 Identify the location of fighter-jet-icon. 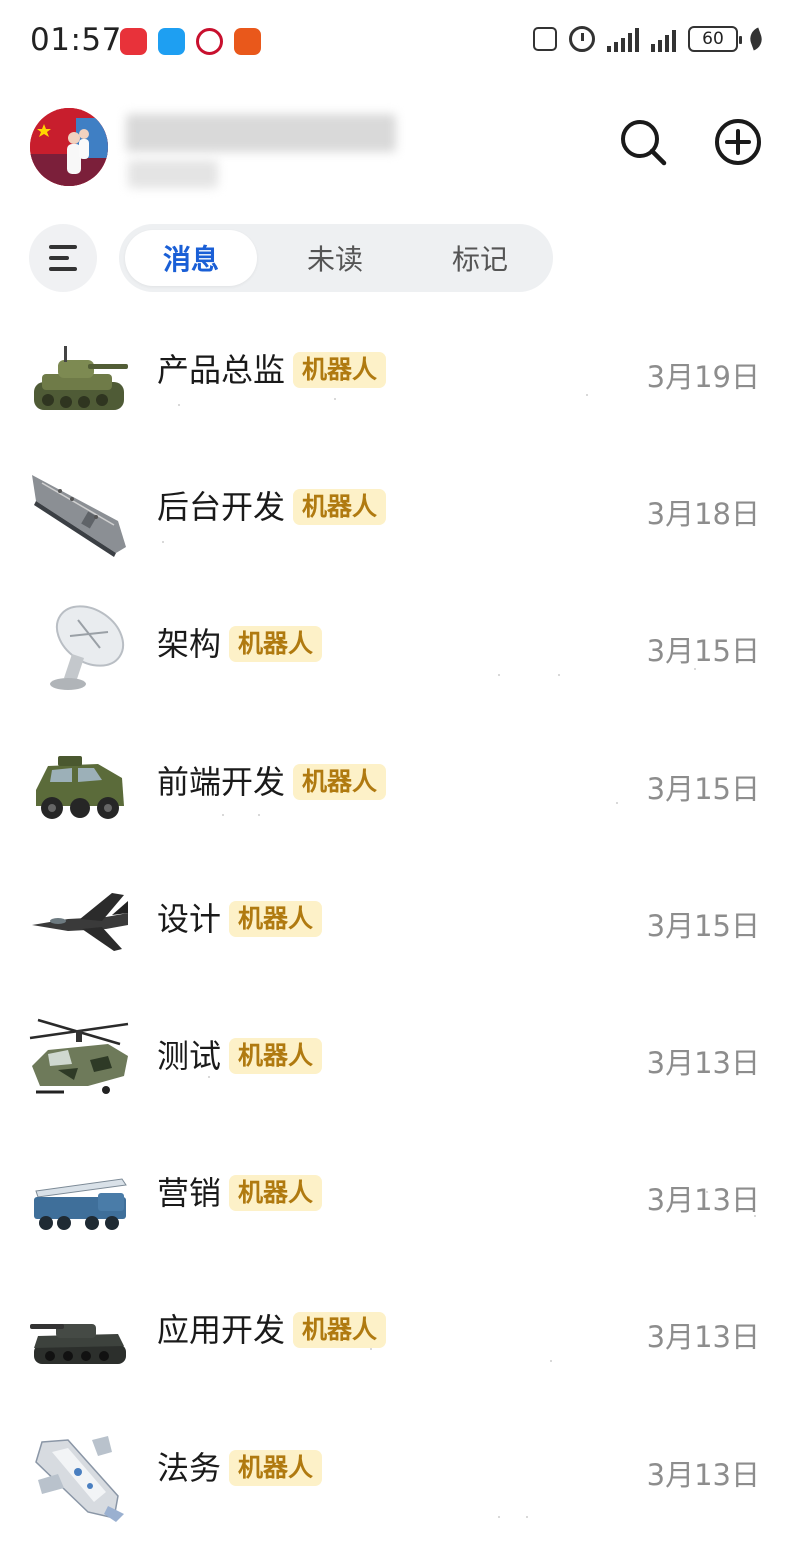
(80, 921).